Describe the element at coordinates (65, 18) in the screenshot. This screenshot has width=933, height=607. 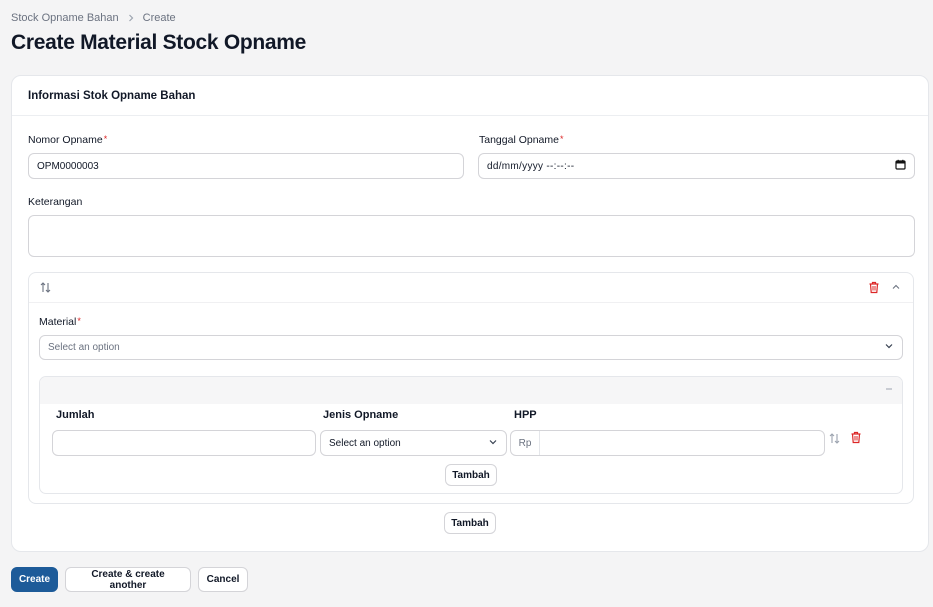
I see `breadcrumb-parent-link: Stock Opname Bahan` at that location.